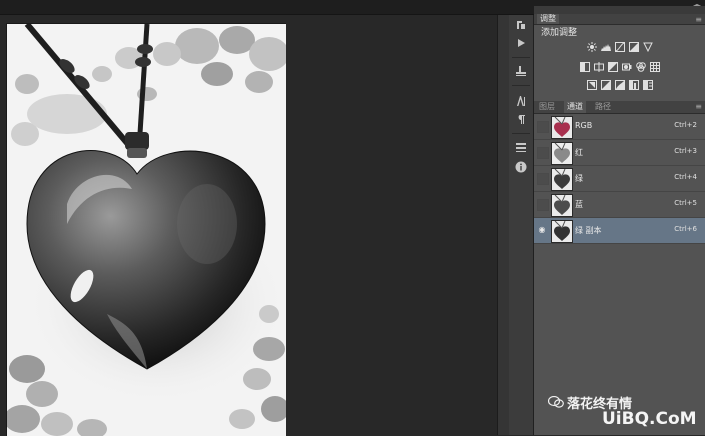  What do you see at coordinates (579, 178) in the screenshot?
I see `channel-name: 绿` at bounding box center [579, 178].